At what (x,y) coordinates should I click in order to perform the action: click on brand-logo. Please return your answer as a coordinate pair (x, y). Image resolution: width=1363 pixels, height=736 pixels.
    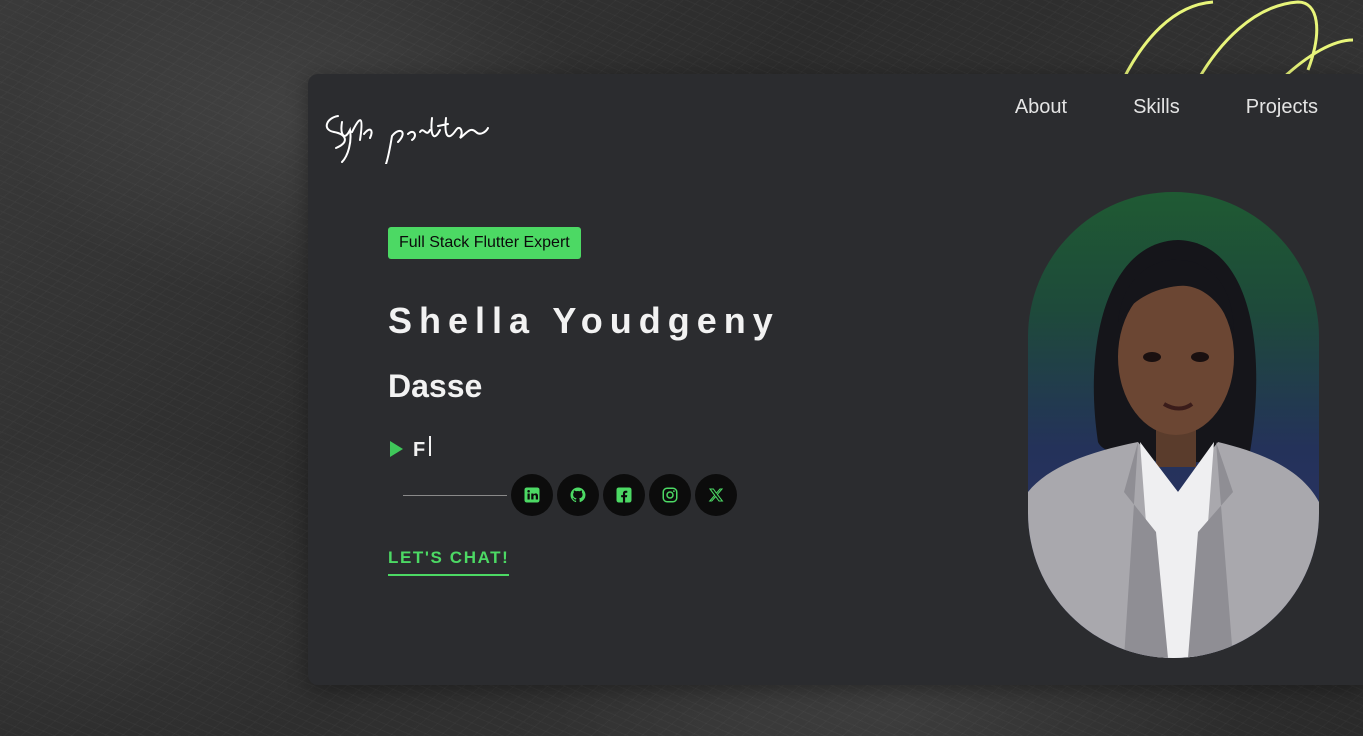
    Looking at the image, I should click on (405, 130).